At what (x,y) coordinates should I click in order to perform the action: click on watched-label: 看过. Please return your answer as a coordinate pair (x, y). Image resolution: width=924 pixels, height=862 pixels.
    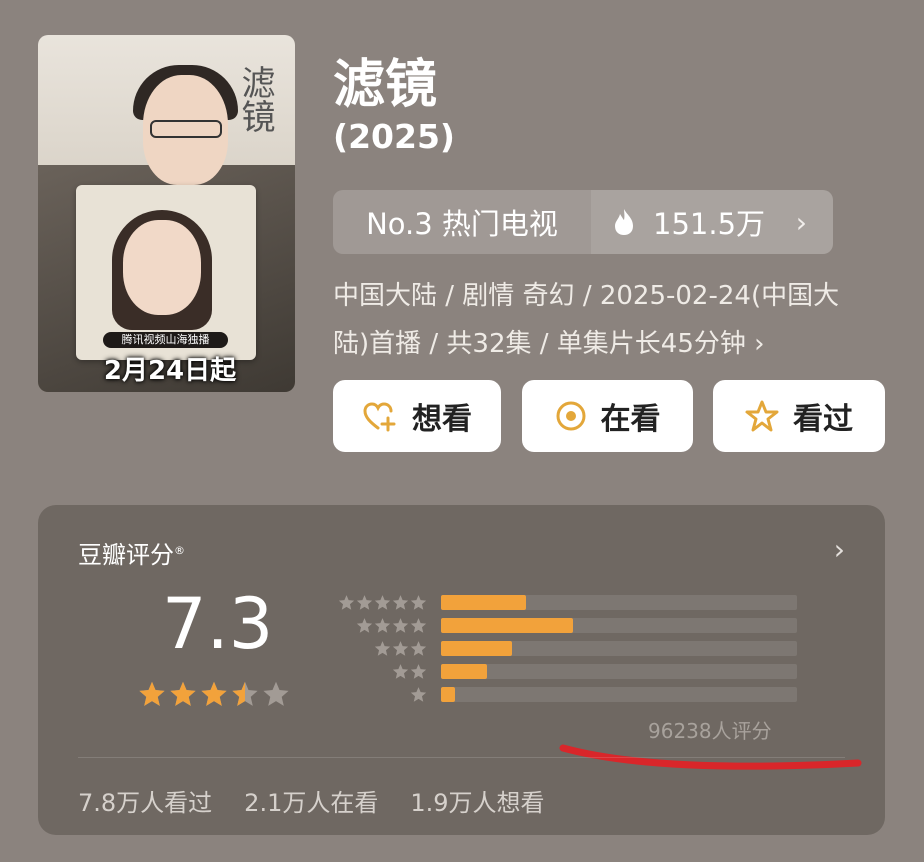
    Looking at the image, I should click on (823, 419).